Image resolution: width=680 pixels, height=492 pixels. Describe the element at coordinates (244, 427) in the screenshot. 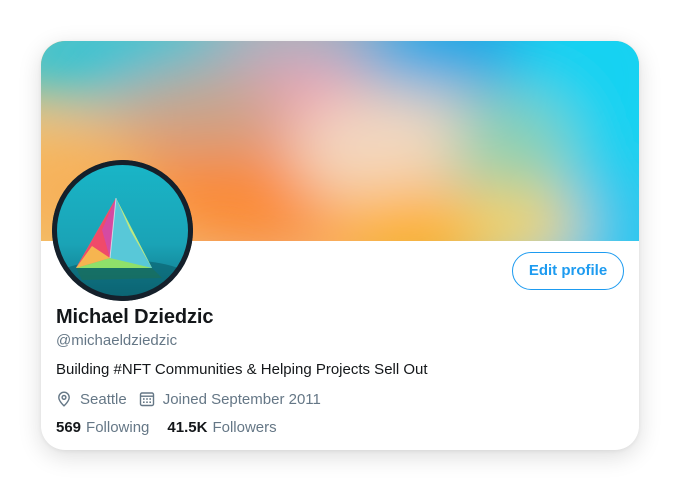

I see `followers-label: Followers` at that location.